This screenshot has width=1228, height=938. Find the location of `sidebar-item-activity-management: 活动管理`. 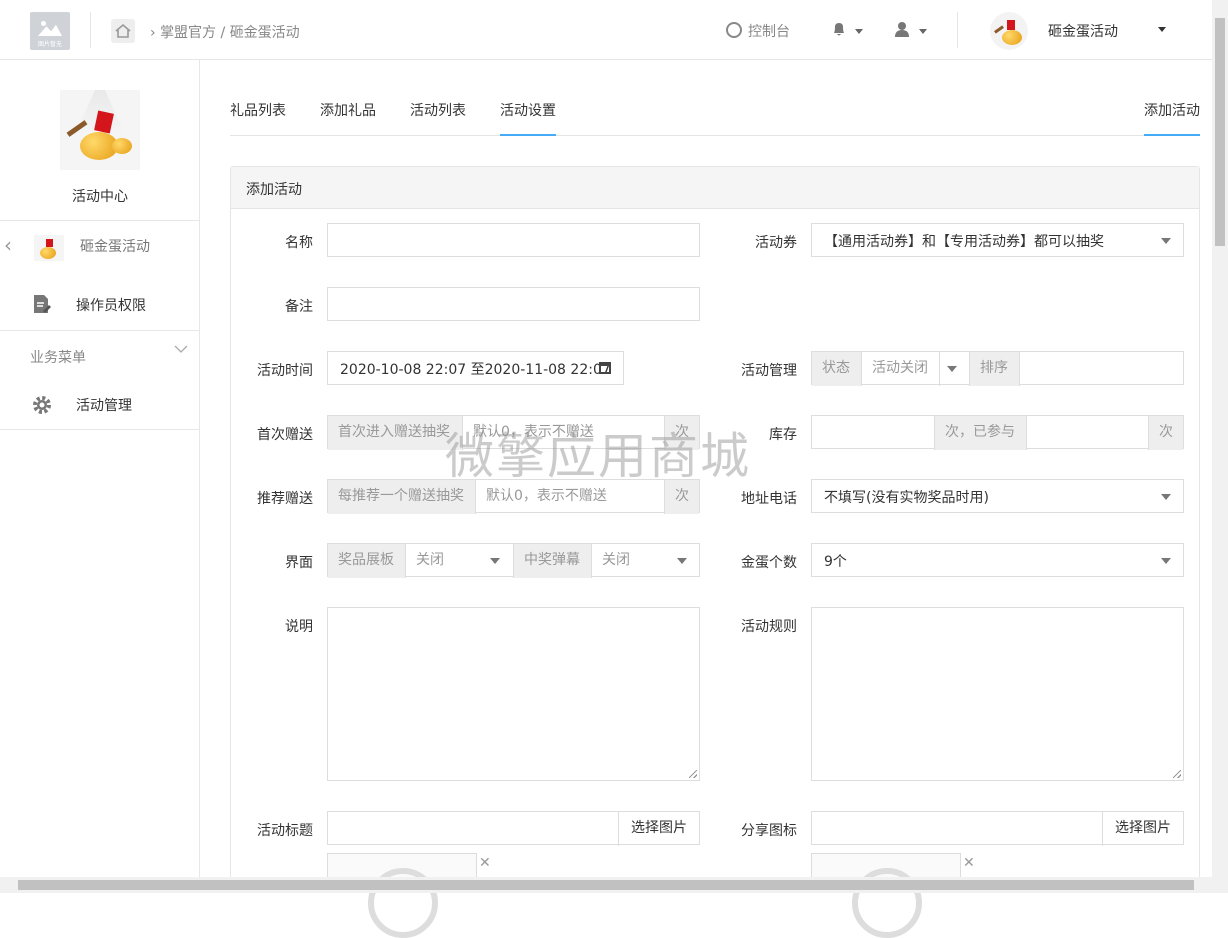

sidebar-item-activity-management: 活动管理 is located at coordinates (100, 405).